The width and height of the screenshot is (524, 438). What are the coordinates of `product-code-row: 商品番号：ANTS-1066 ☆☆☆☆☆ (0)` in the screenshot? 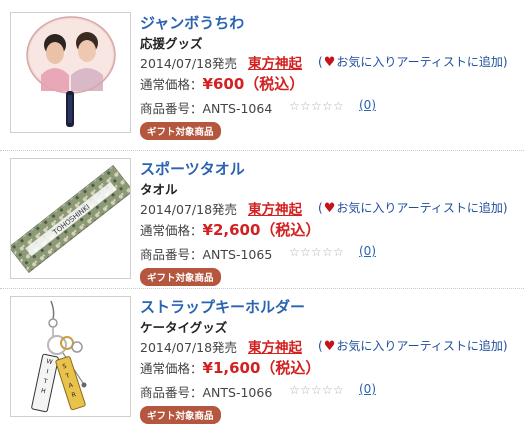 It's located at (332, 391).